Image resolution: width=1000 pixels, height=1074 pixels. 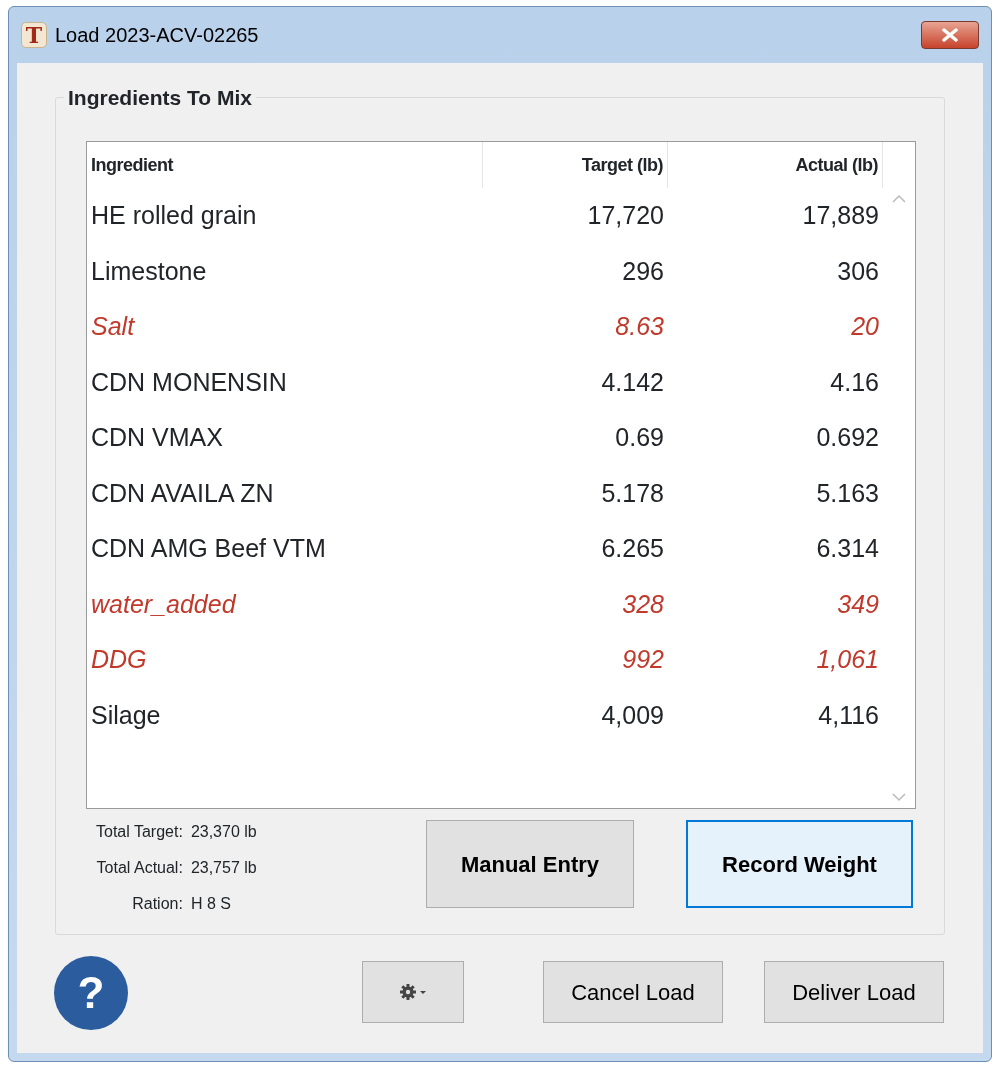 I want to click on table-cell: 17,720, so click(x=625, y=215).